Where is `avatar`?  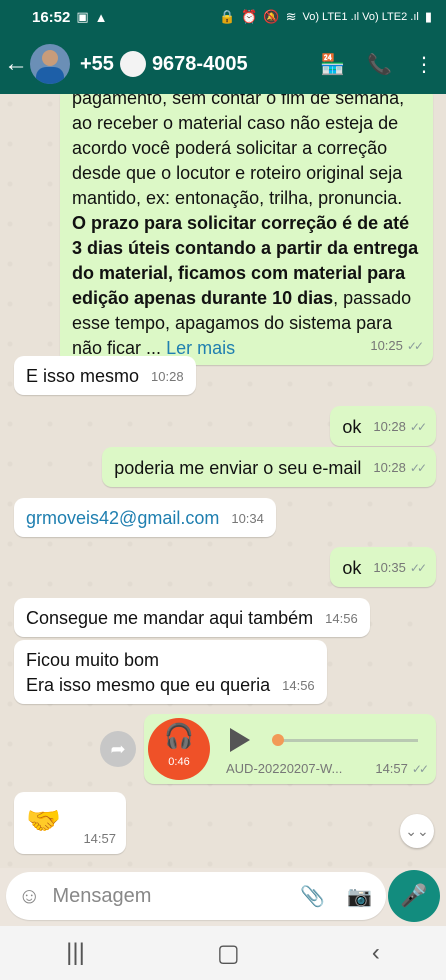
avatar is located at coordinates (50, 64).